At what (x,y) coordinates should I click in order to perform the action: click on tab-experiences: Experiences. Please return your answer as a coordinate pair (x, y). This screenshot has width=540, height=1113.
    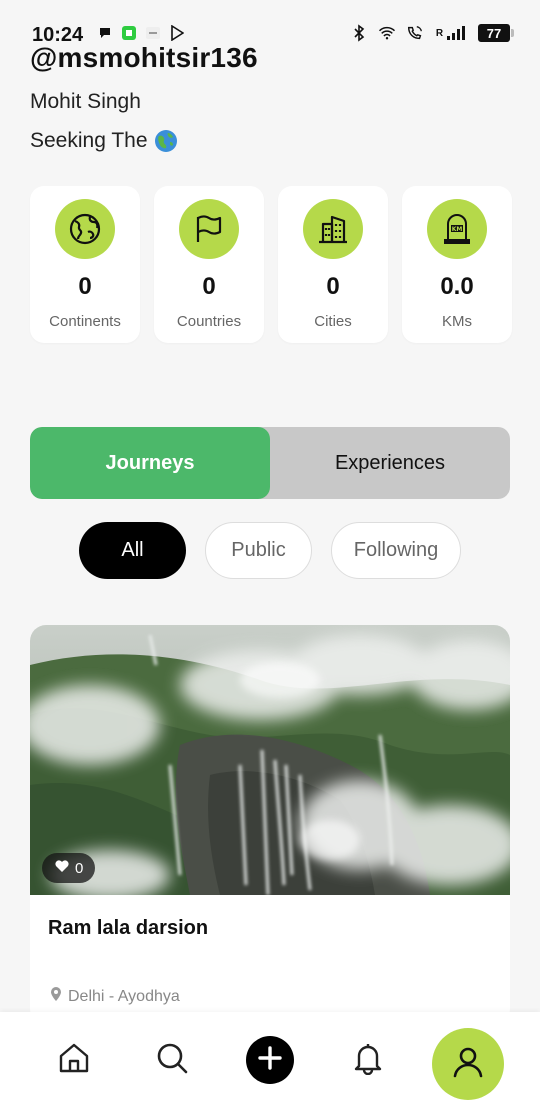
    Looking at the image, I should click on (390, 463).